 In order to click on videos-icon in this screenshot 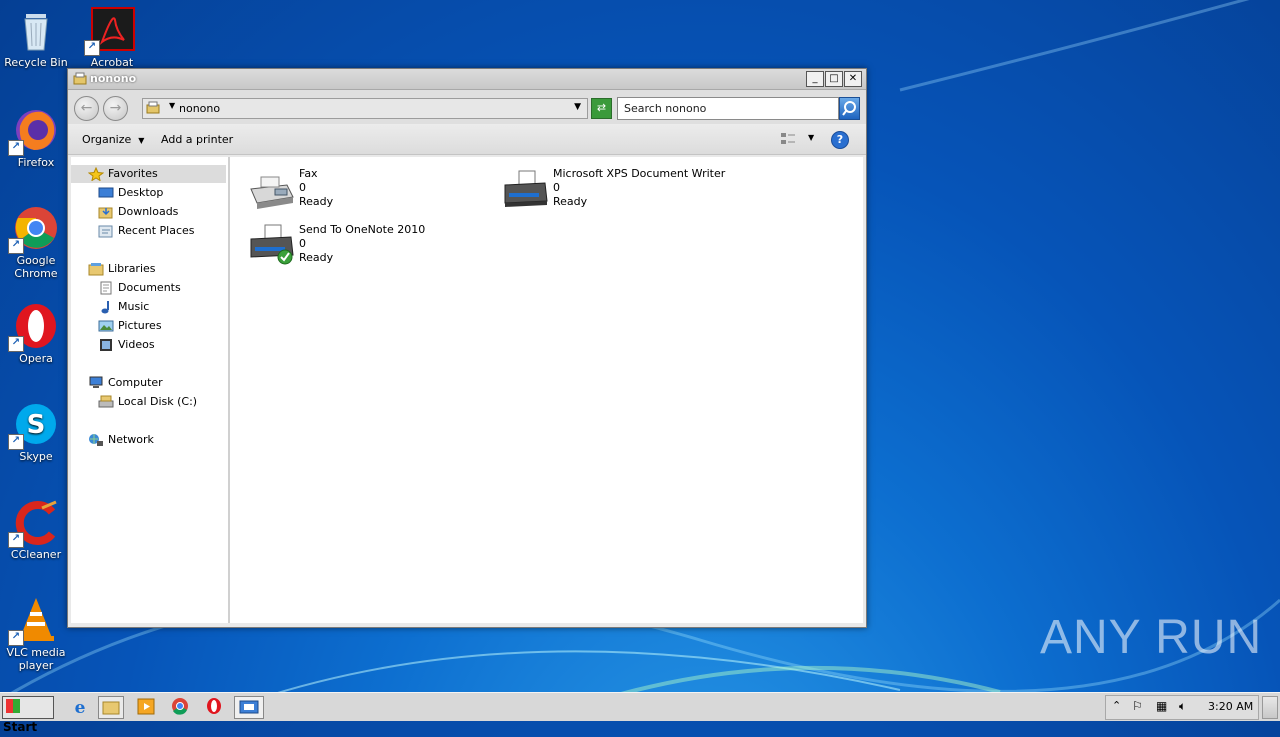, I will do `click(106, 345)`.